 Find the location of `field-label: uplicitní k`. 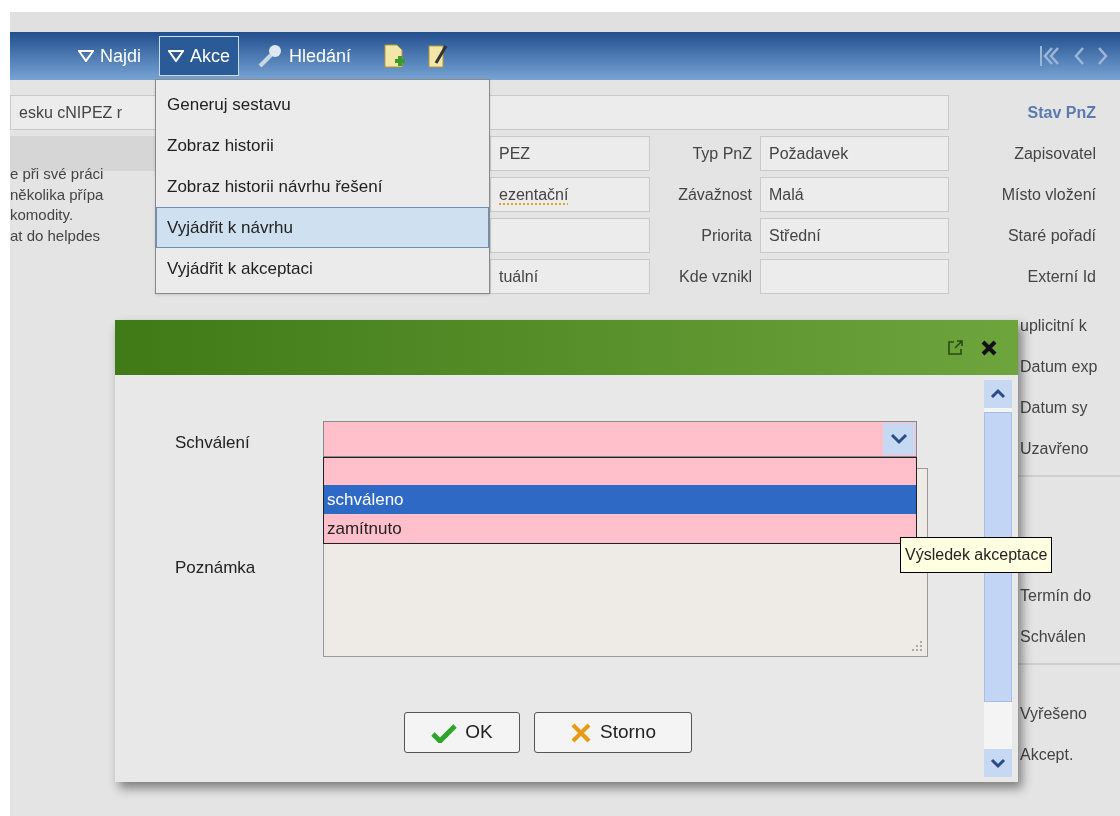

field-label: uplicitní k is located at coordinates (1053, 325).